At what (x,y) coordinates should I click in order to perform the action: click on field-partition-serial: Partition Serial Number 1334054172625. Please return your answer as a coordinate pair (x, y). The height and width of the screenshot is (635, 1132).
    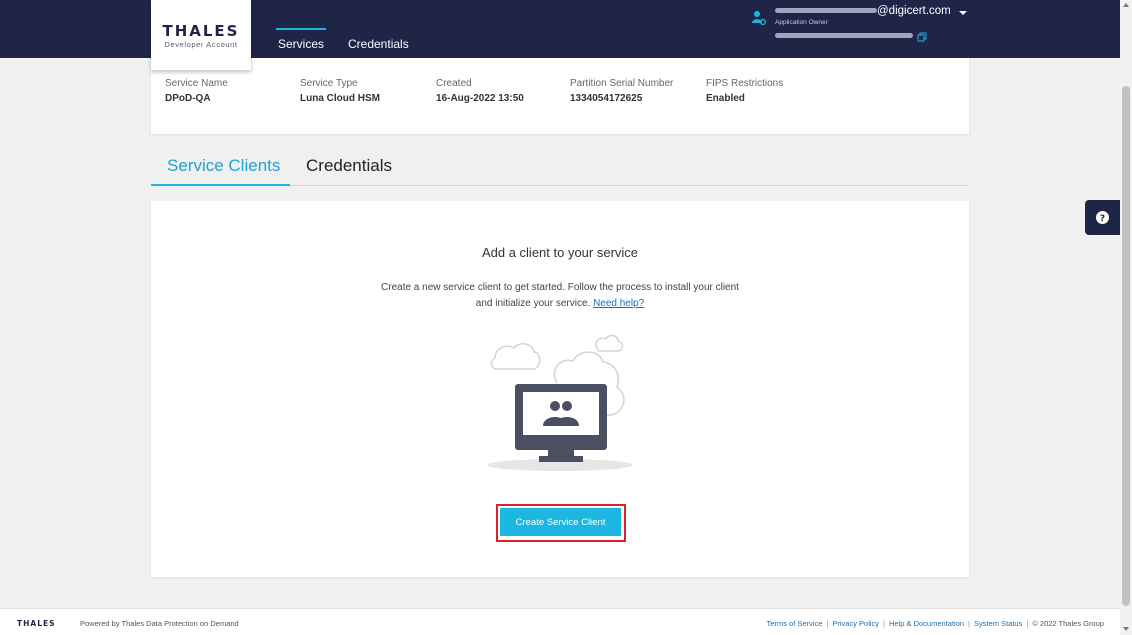
    Looking at the image, I should click on (622, 91).